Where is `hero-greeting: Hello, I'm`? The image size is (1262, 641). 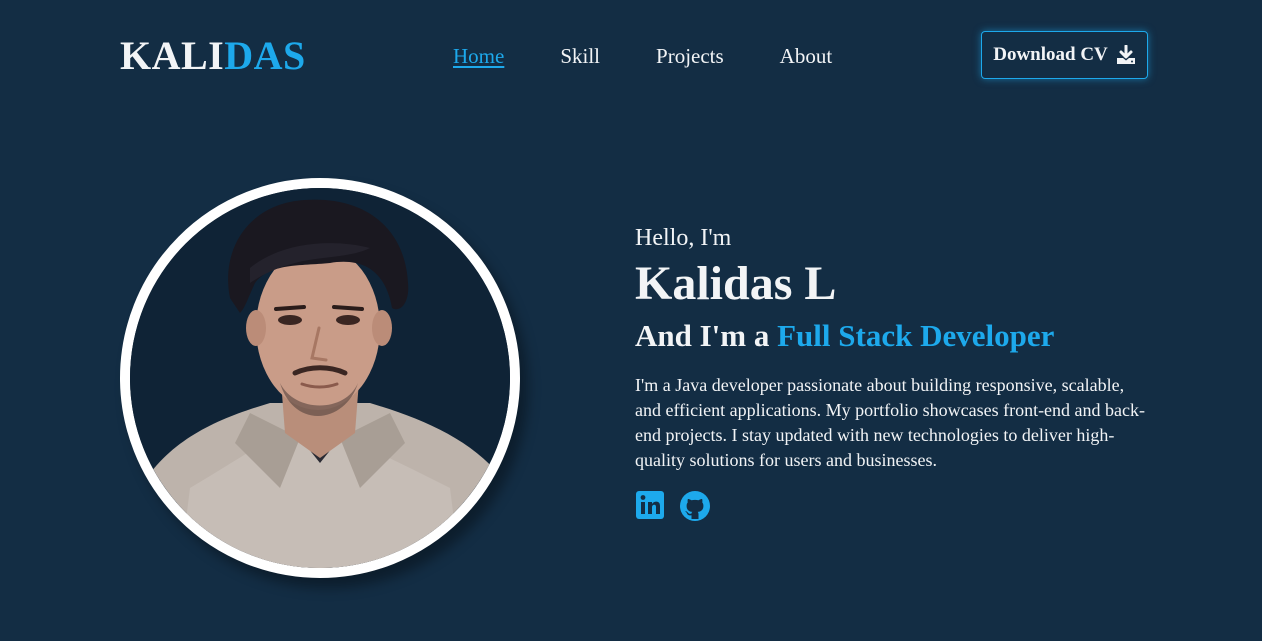 hero-greeting: Hello, I'm is located at coordinates (683, 238).